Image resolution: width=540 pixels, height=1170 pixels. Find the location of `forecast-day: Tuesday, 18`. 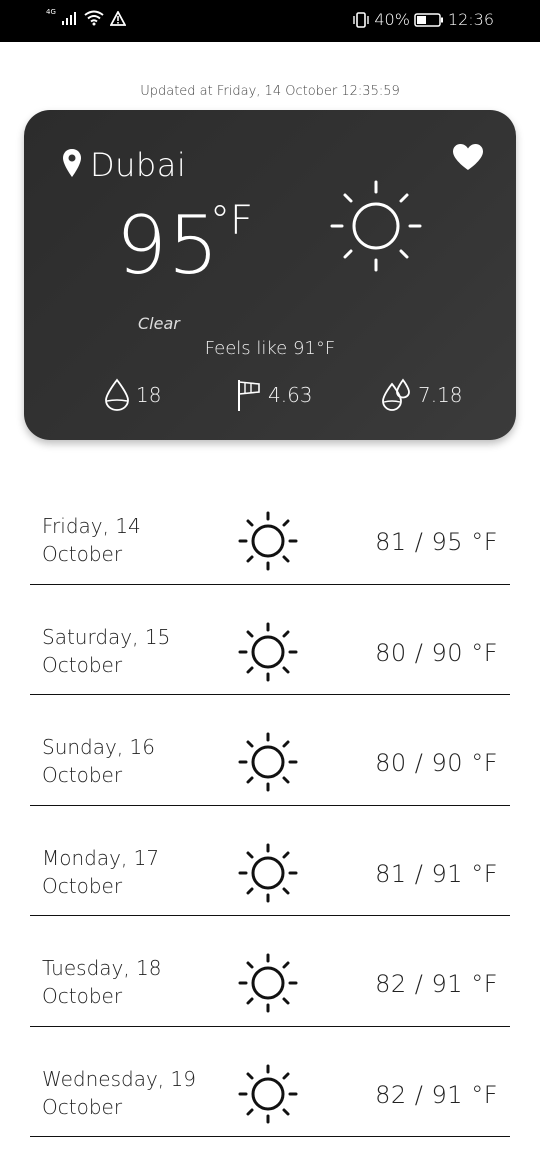

forecast-day: Tuesday, 18 is located at coordinates (102, 968).